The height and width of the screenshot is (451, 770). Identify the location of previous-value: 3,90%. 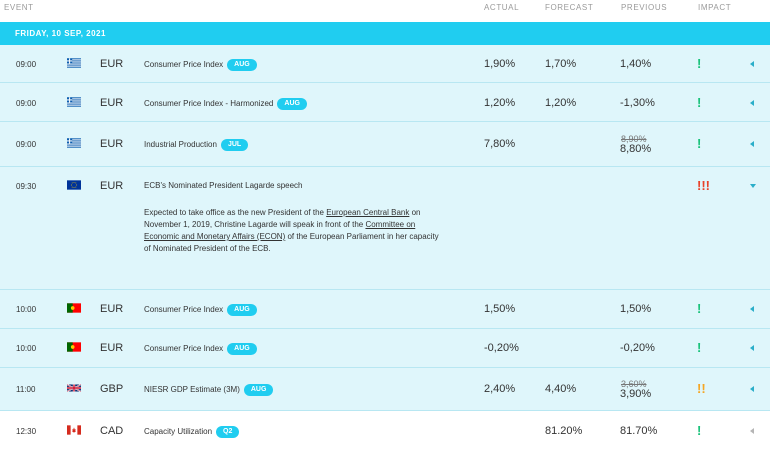
(636, 394).